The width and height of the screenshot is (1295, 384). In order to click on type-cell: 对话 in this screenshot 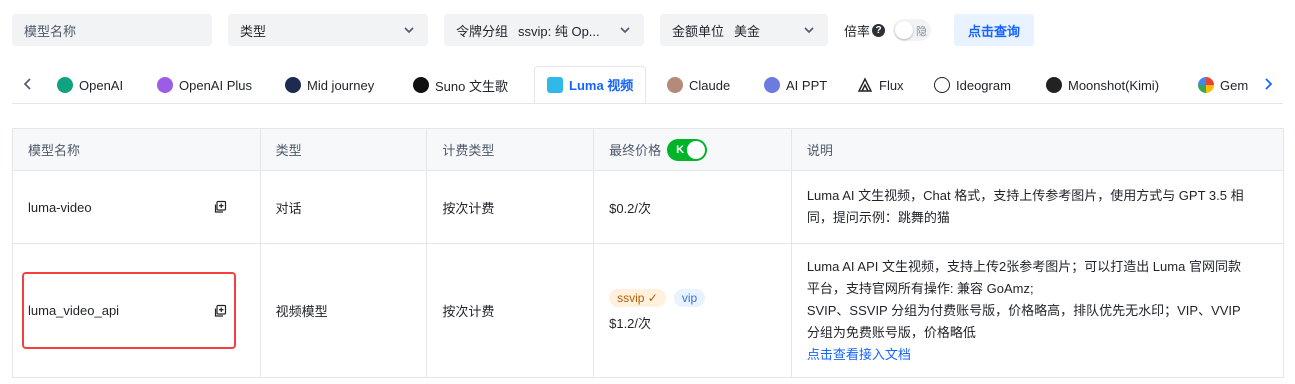, I will do `click(344, 207)`.